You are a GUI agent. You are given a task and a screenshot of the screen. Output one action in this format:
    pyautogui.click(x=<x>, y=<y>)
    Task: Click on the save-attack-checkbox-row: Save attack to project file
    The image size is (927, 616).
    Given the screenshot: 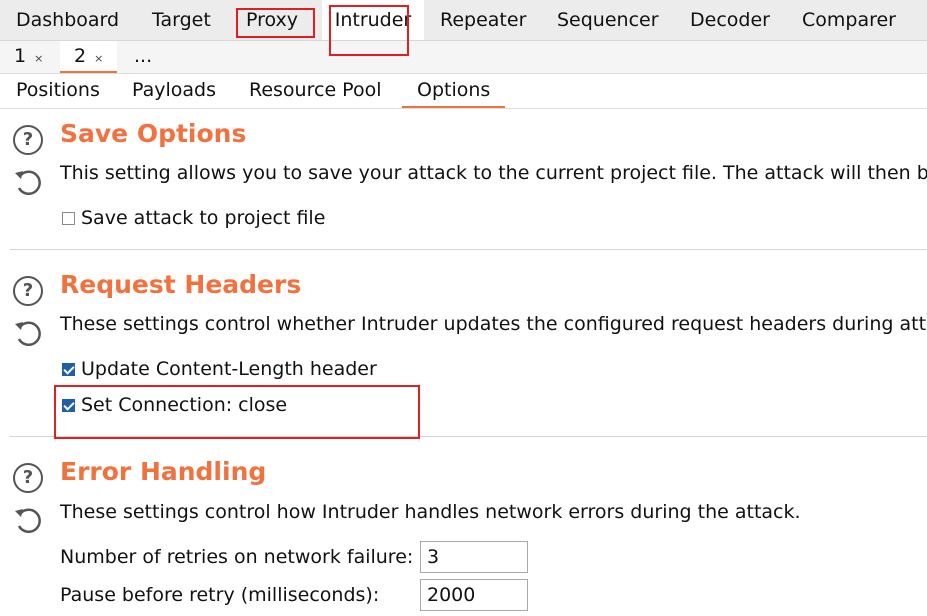 What is the action you would take?
    pyautogui.click(x=193, y=218)
    